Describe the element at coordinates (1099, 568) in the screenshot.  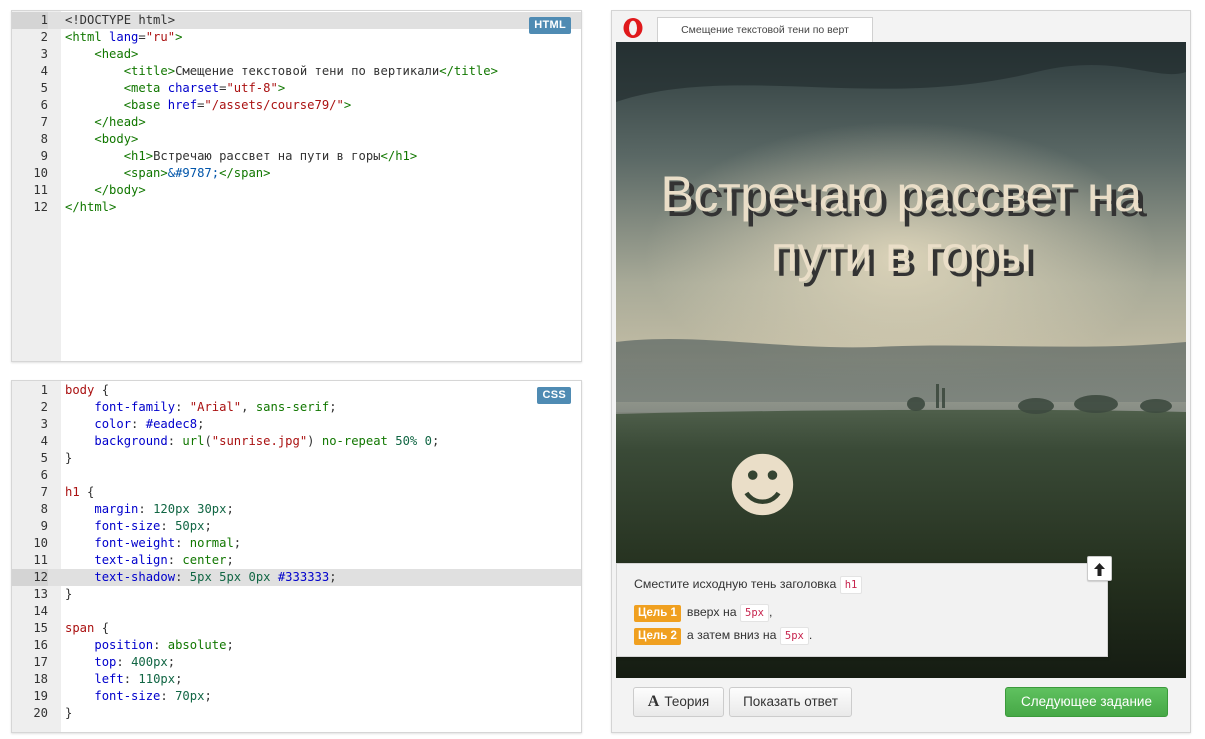
I see `collapse-task-button` at that location.